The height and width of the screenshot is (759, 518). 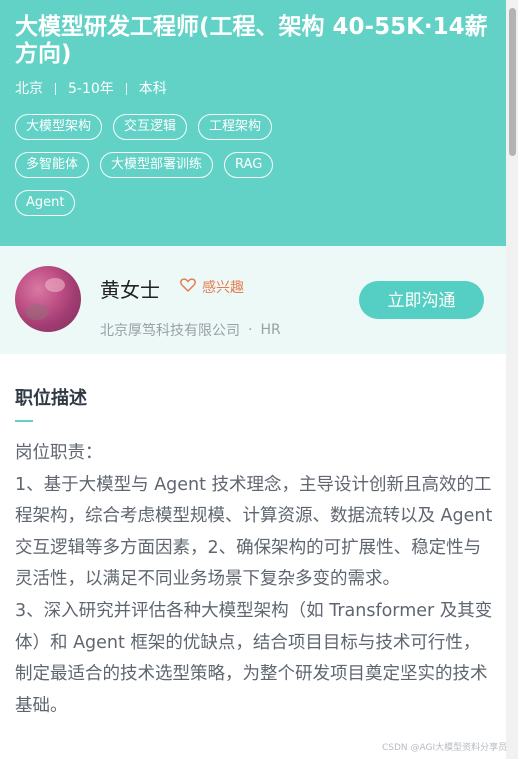 I want to click on avatar, so click(x=48, y=299).